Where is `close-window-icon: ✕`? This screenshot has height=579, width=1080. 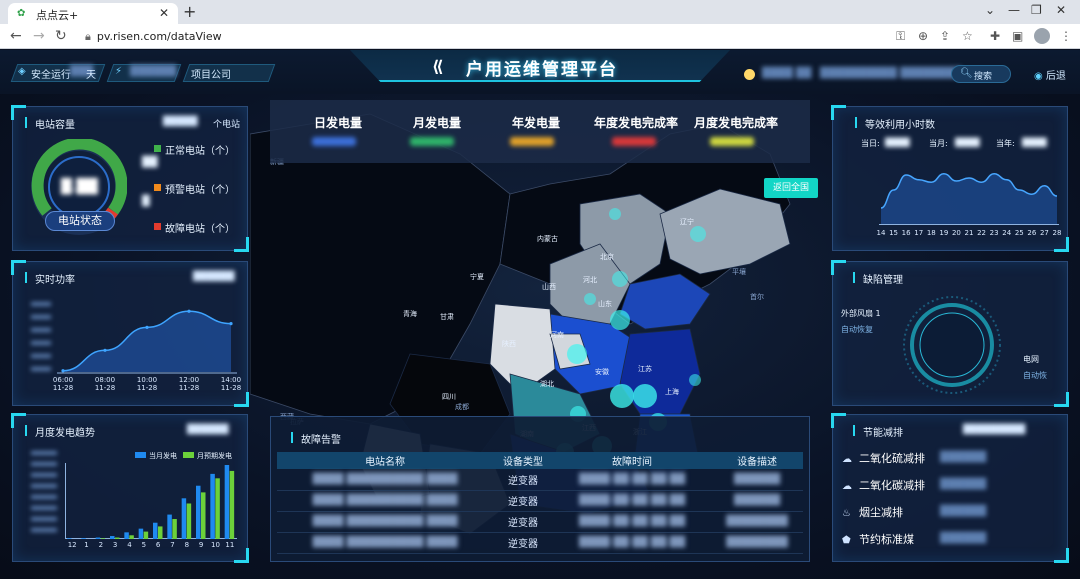 close-window-icon: ✕ is located at coordinates (1061, 10).